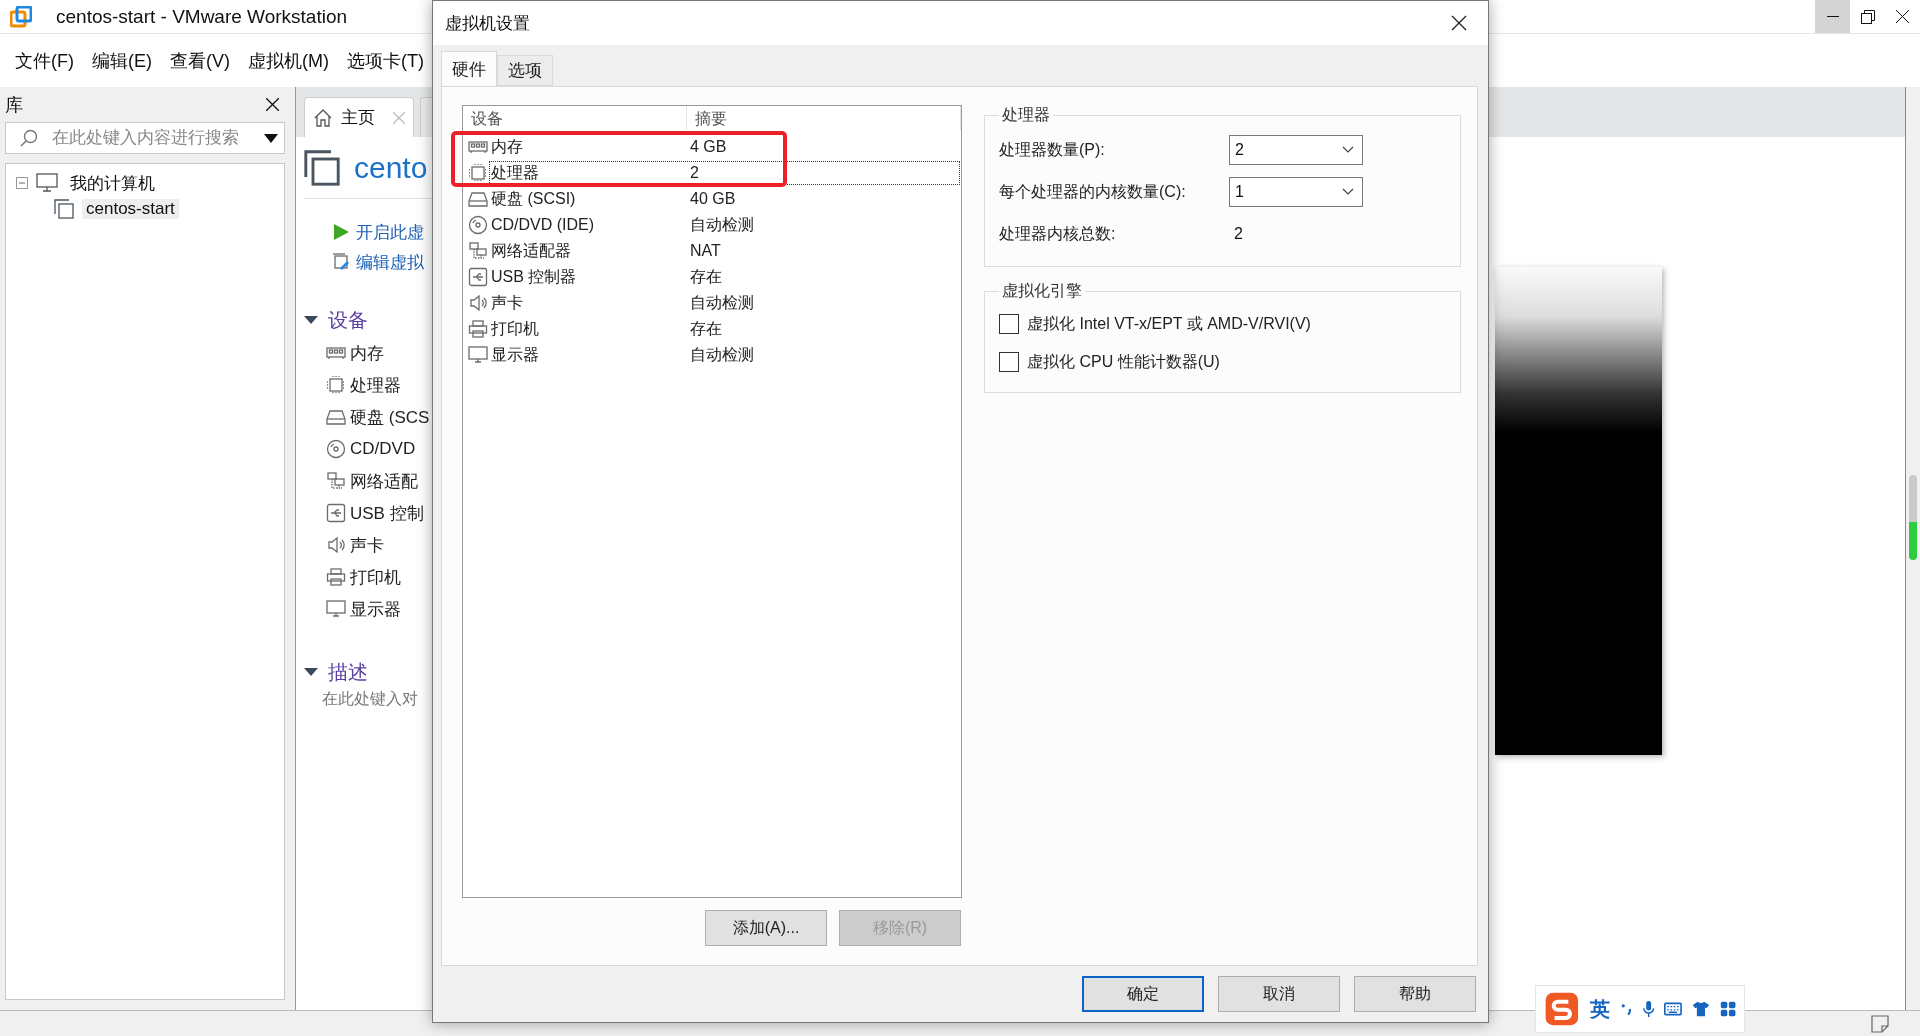  Describe the element at coordinates (390, 417) in the screenshot. I see `device-item: 硬盘 (SCS` at that location.